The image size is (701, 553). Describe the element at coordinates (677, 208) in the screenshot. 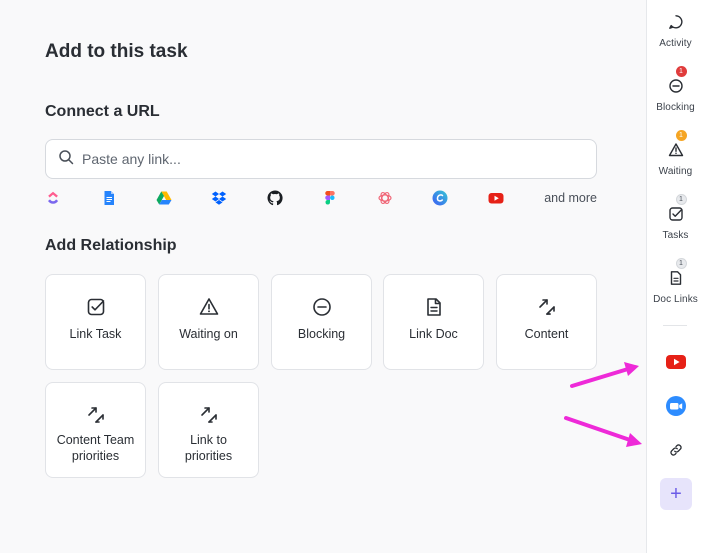

I see `checkbox-icon: 1` at that location.